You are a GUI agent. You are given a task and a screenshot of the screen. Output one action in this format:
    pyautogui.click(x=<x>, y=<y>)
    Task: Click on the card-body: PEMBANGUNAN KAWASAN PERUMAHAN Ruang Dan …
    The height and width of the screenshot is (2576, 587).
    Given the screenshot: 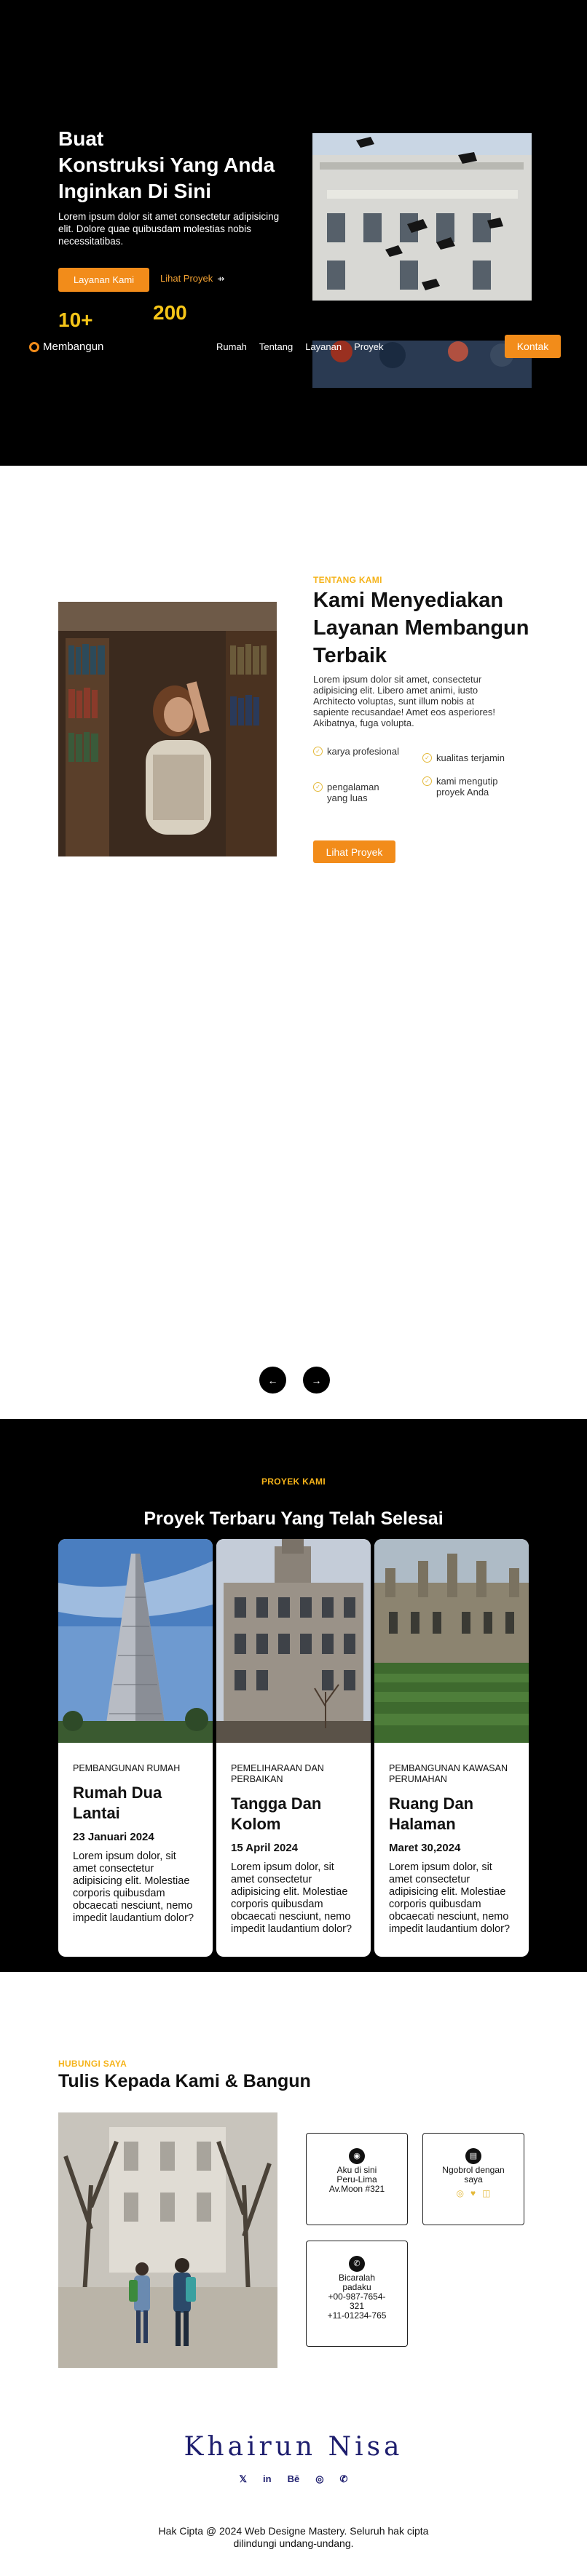 What is the action you would take?
    pyautogui.click(x=451, y=1839)
    